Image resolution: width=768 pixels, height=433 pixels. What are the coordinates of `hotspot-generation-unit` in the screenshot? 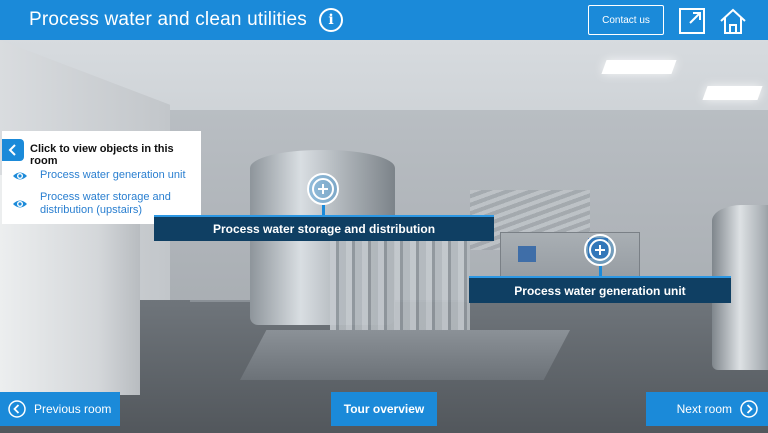 It's located at (600, 250).